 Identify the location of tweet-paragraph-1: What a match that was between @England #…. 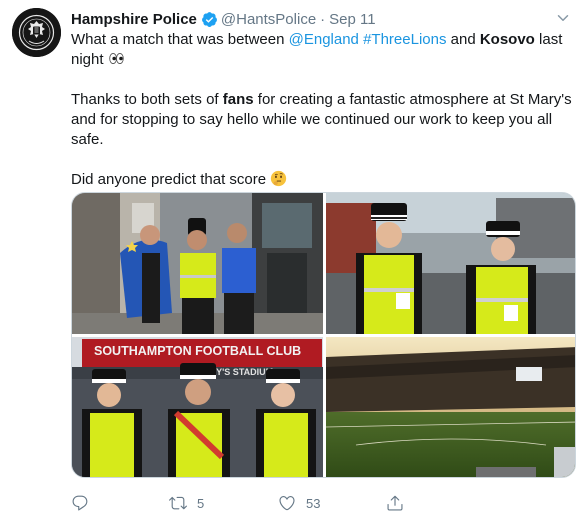
(323, 50).